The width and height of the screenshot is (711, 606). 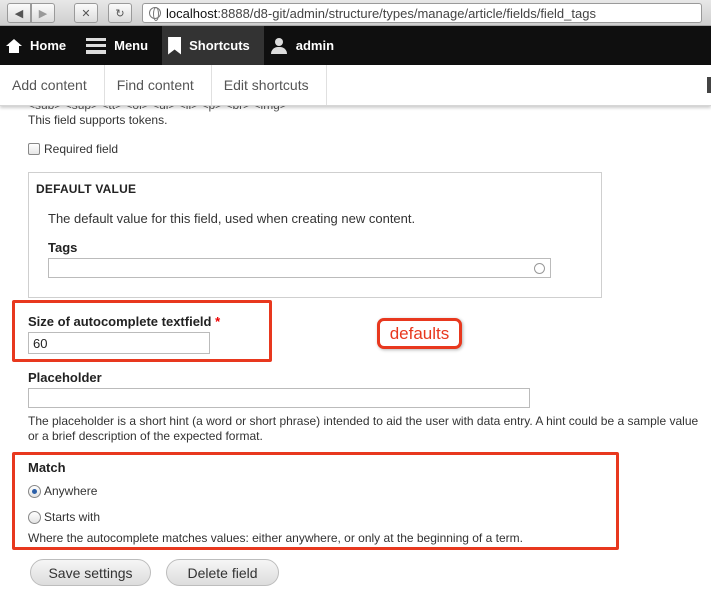 I want to click on back-button: ◀, so click(x=19, y=13).